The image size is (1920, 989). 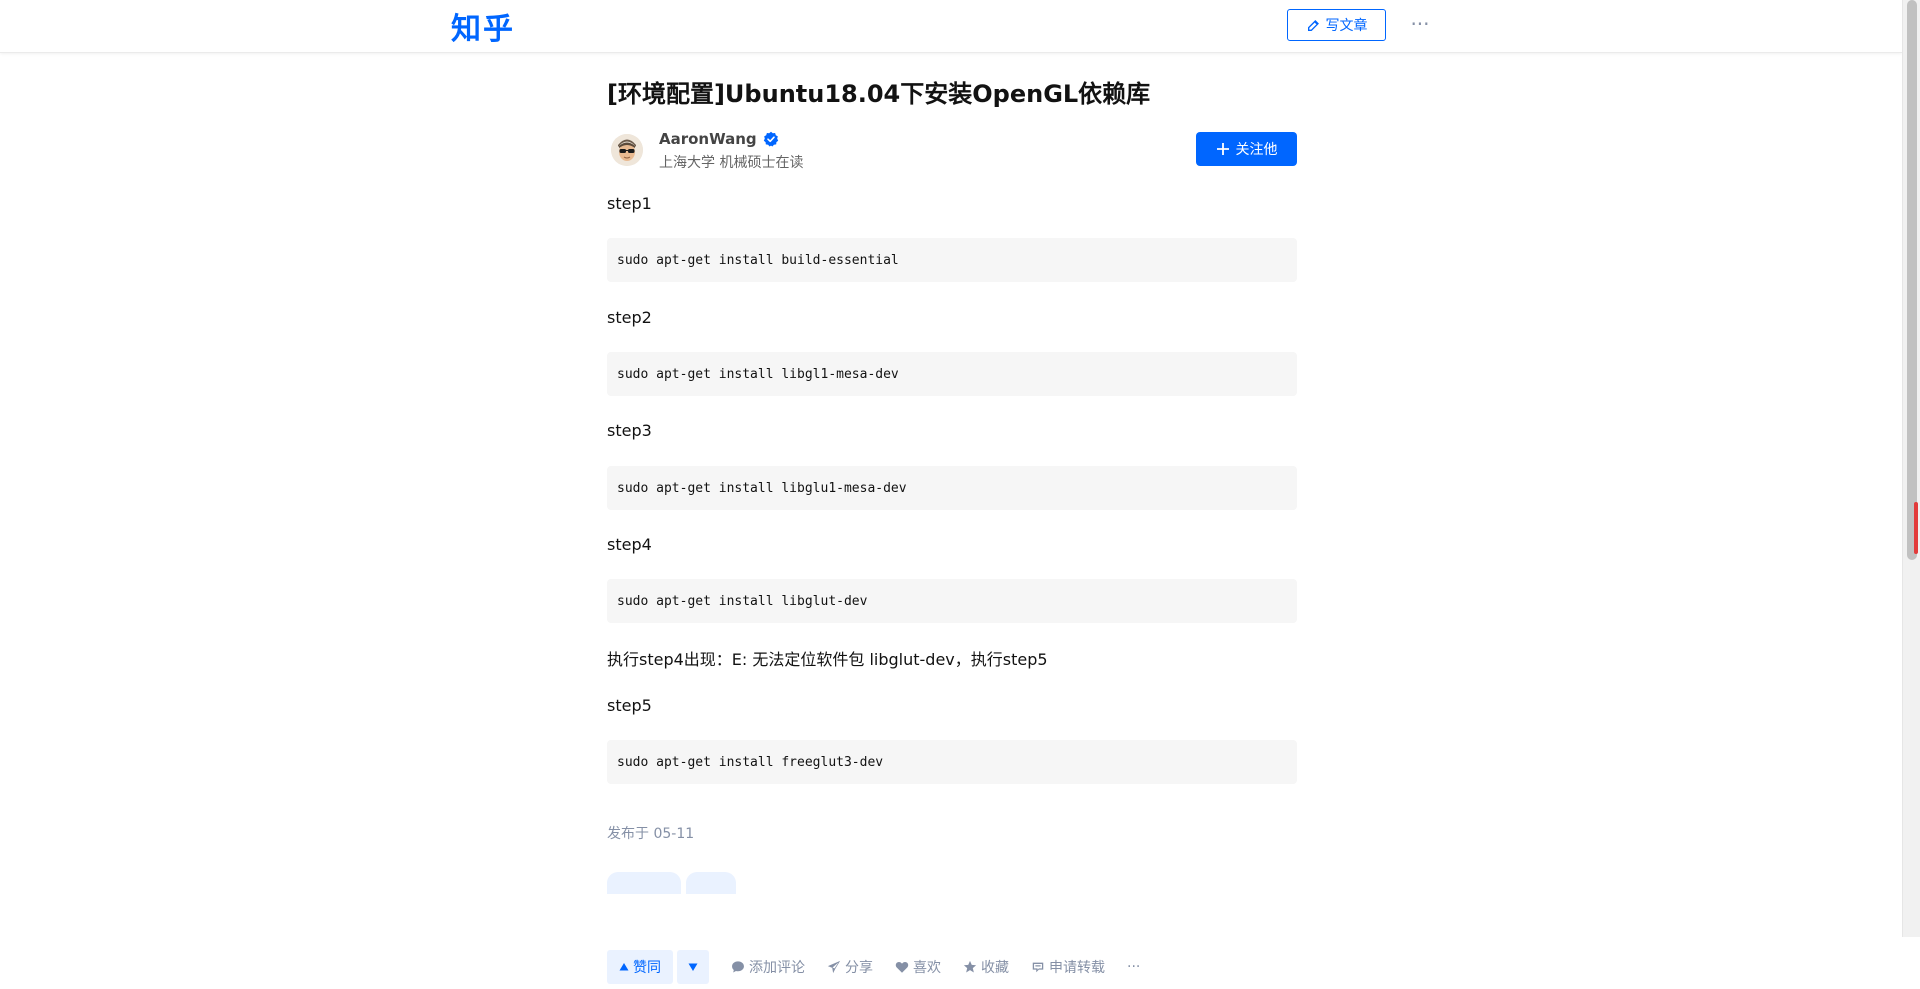 What do you see at coordinates (952, 762) in the screenshot?
I see `code-block: sudo apt-get install freeglut3-dev` at bounding box center [952, 762].